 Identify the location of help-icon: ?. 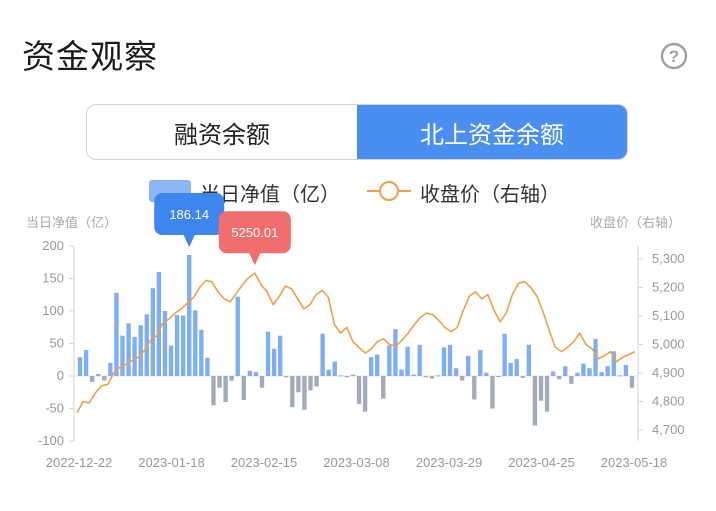
(674, 56).